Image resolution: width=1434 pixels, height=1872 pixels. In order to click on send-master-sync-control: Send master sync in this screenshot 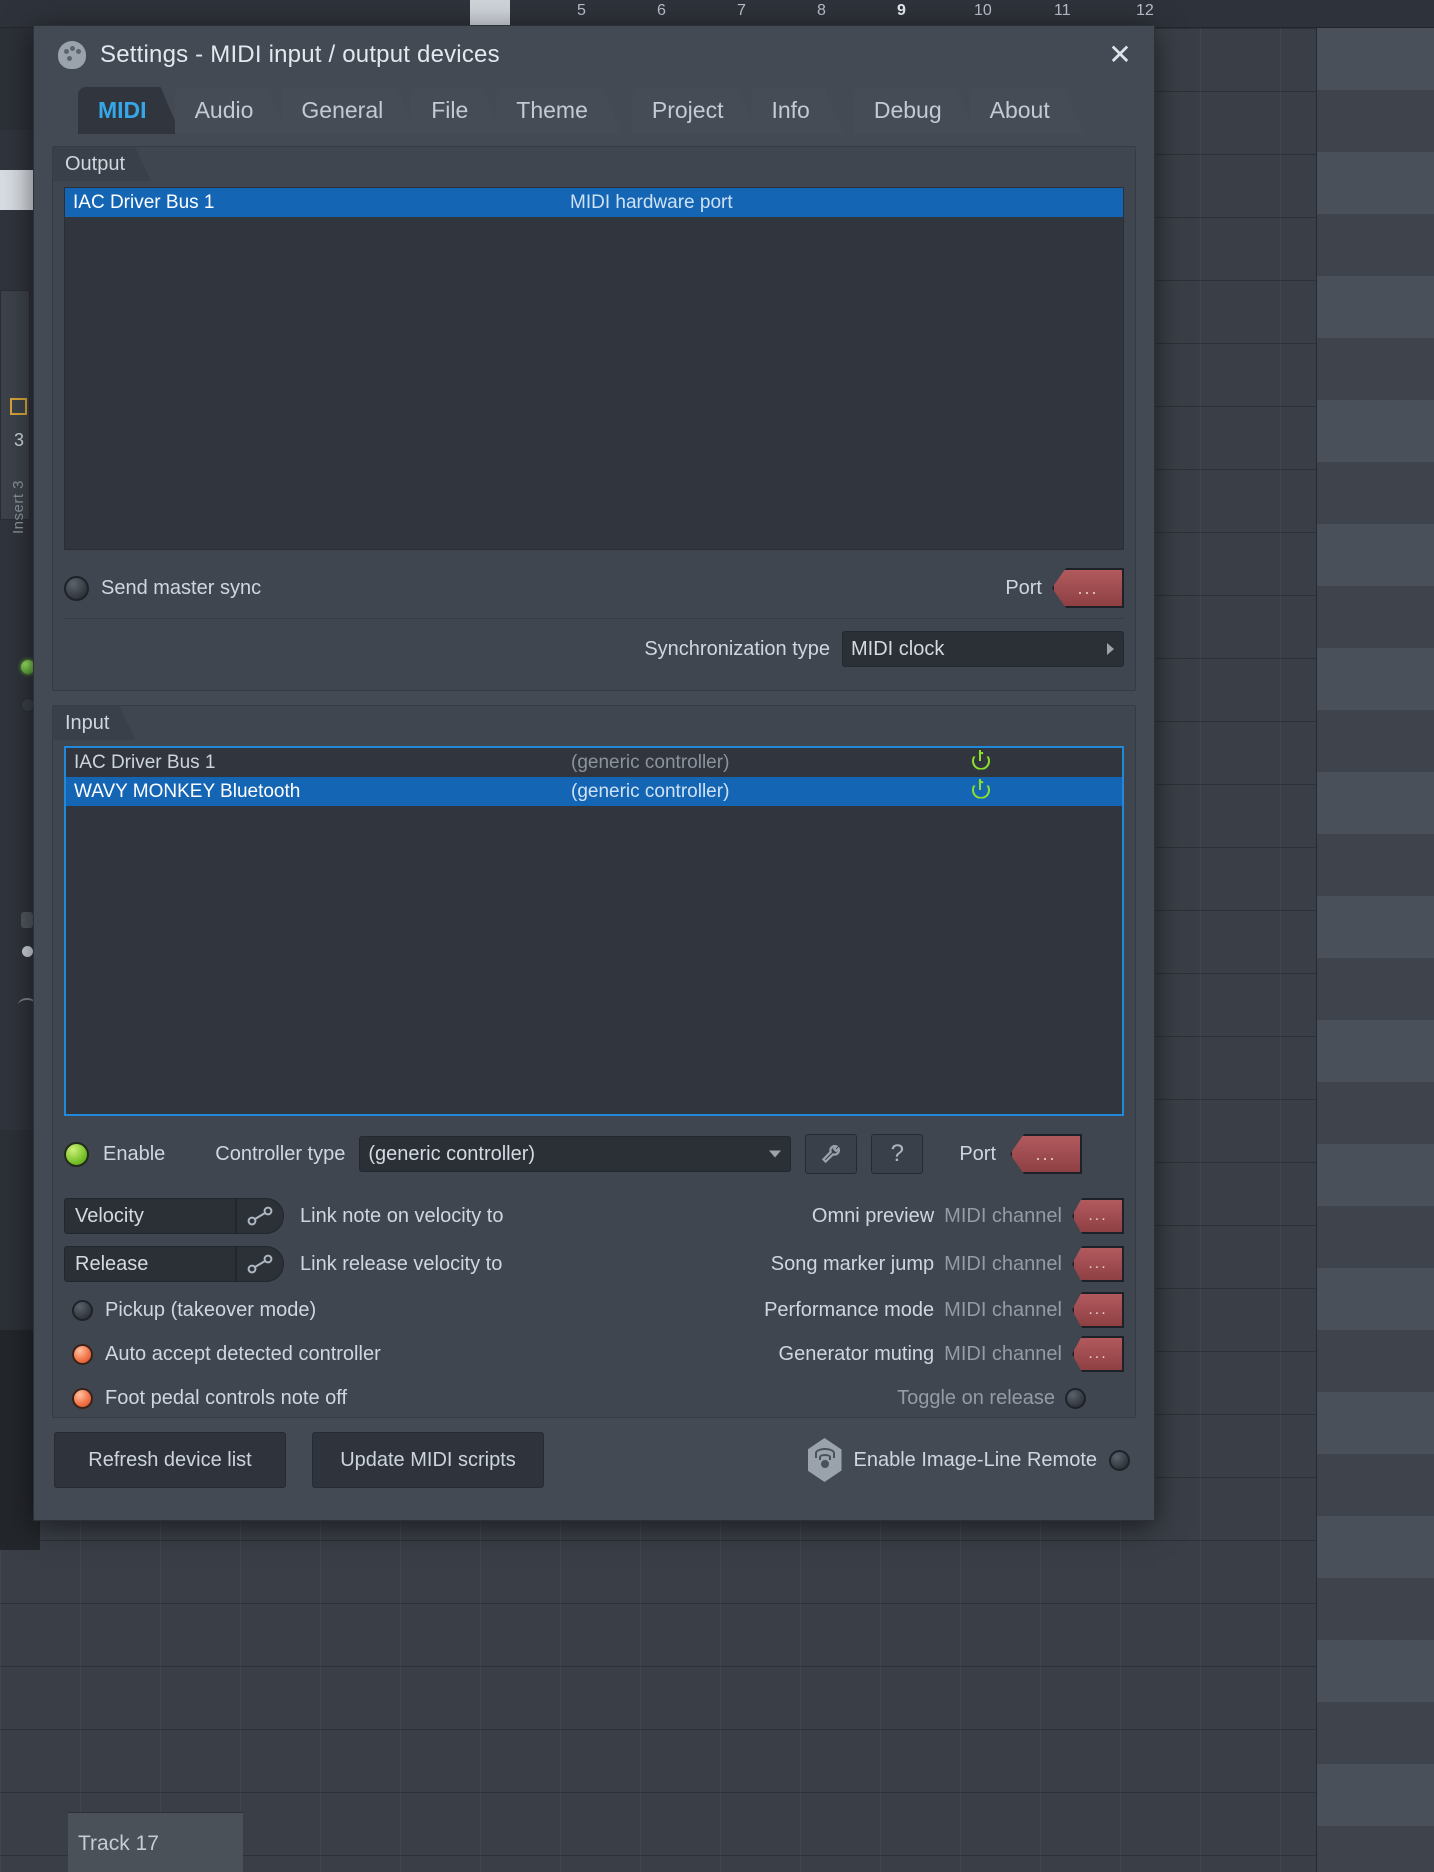, I will do `click(163, 588)`.